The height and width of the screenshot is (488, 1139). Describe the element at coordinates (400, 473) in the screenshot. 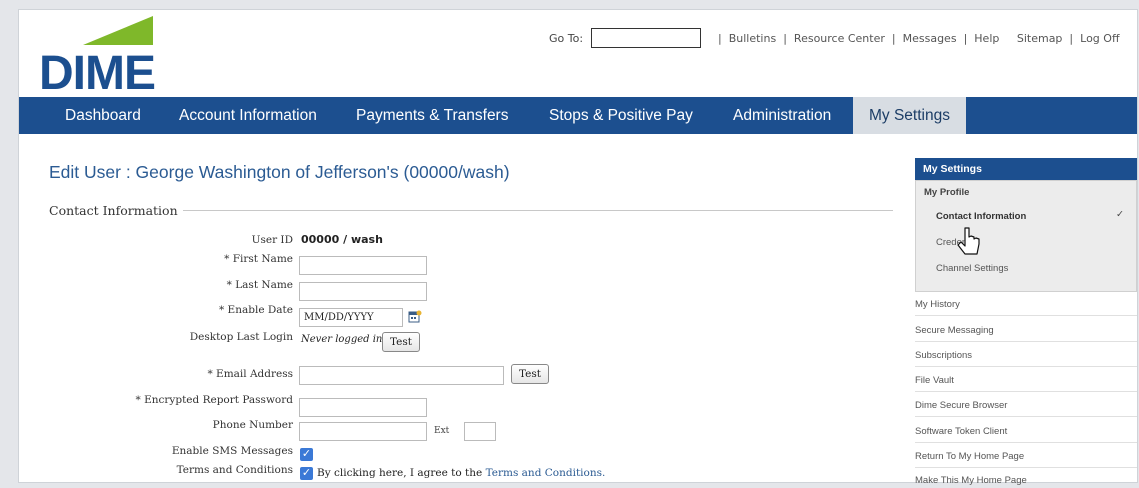

I see `terms-text-label: By clicking here, I agree to the` at that location.